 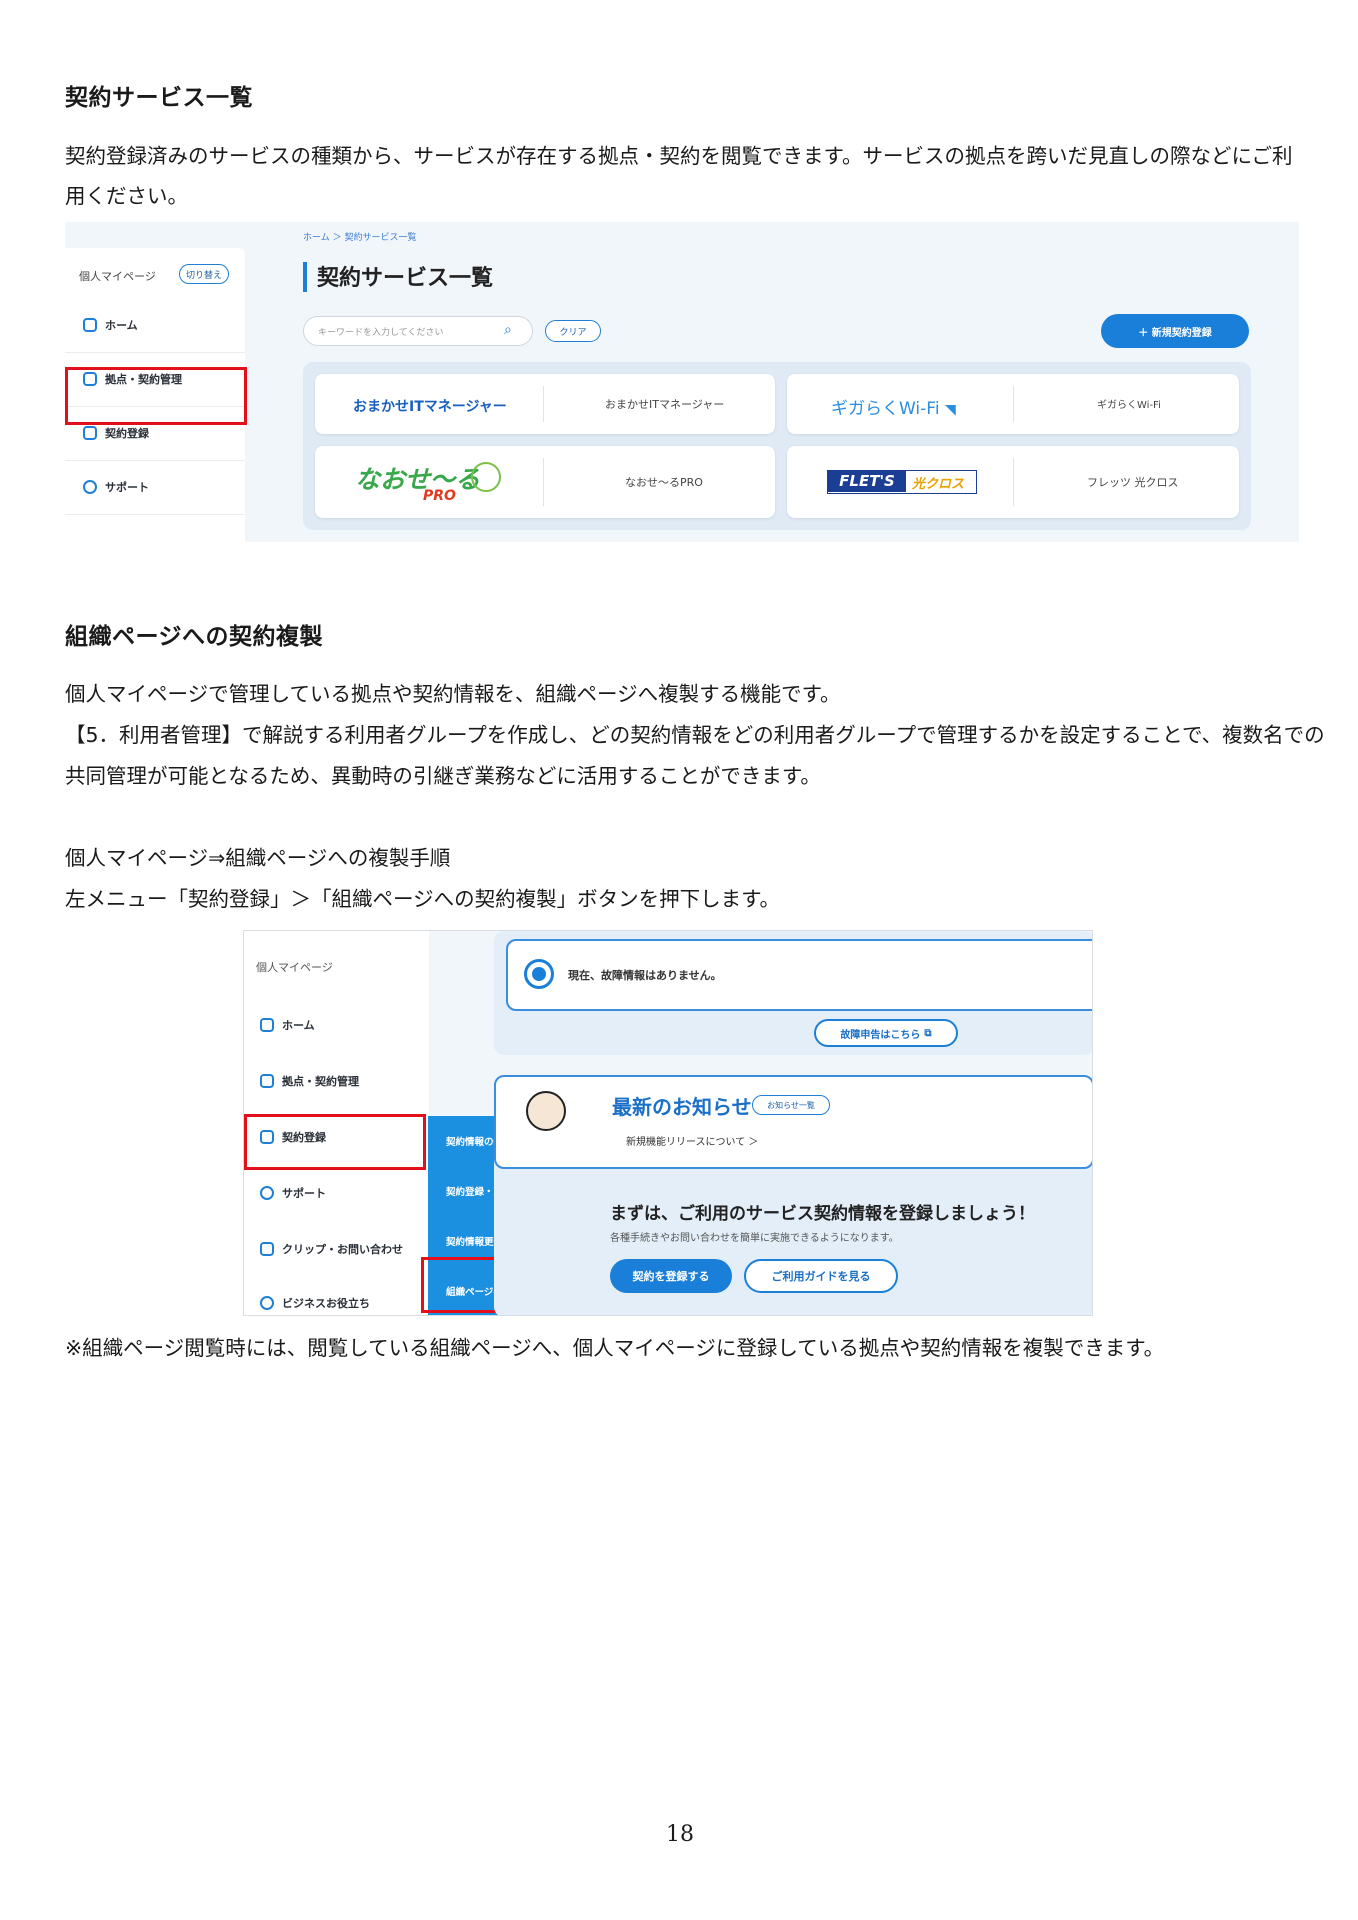 I want to click on register-heading: まずは、ご利用のサービス契約情報を登録しましょう！, so click(x=822, y=1214).